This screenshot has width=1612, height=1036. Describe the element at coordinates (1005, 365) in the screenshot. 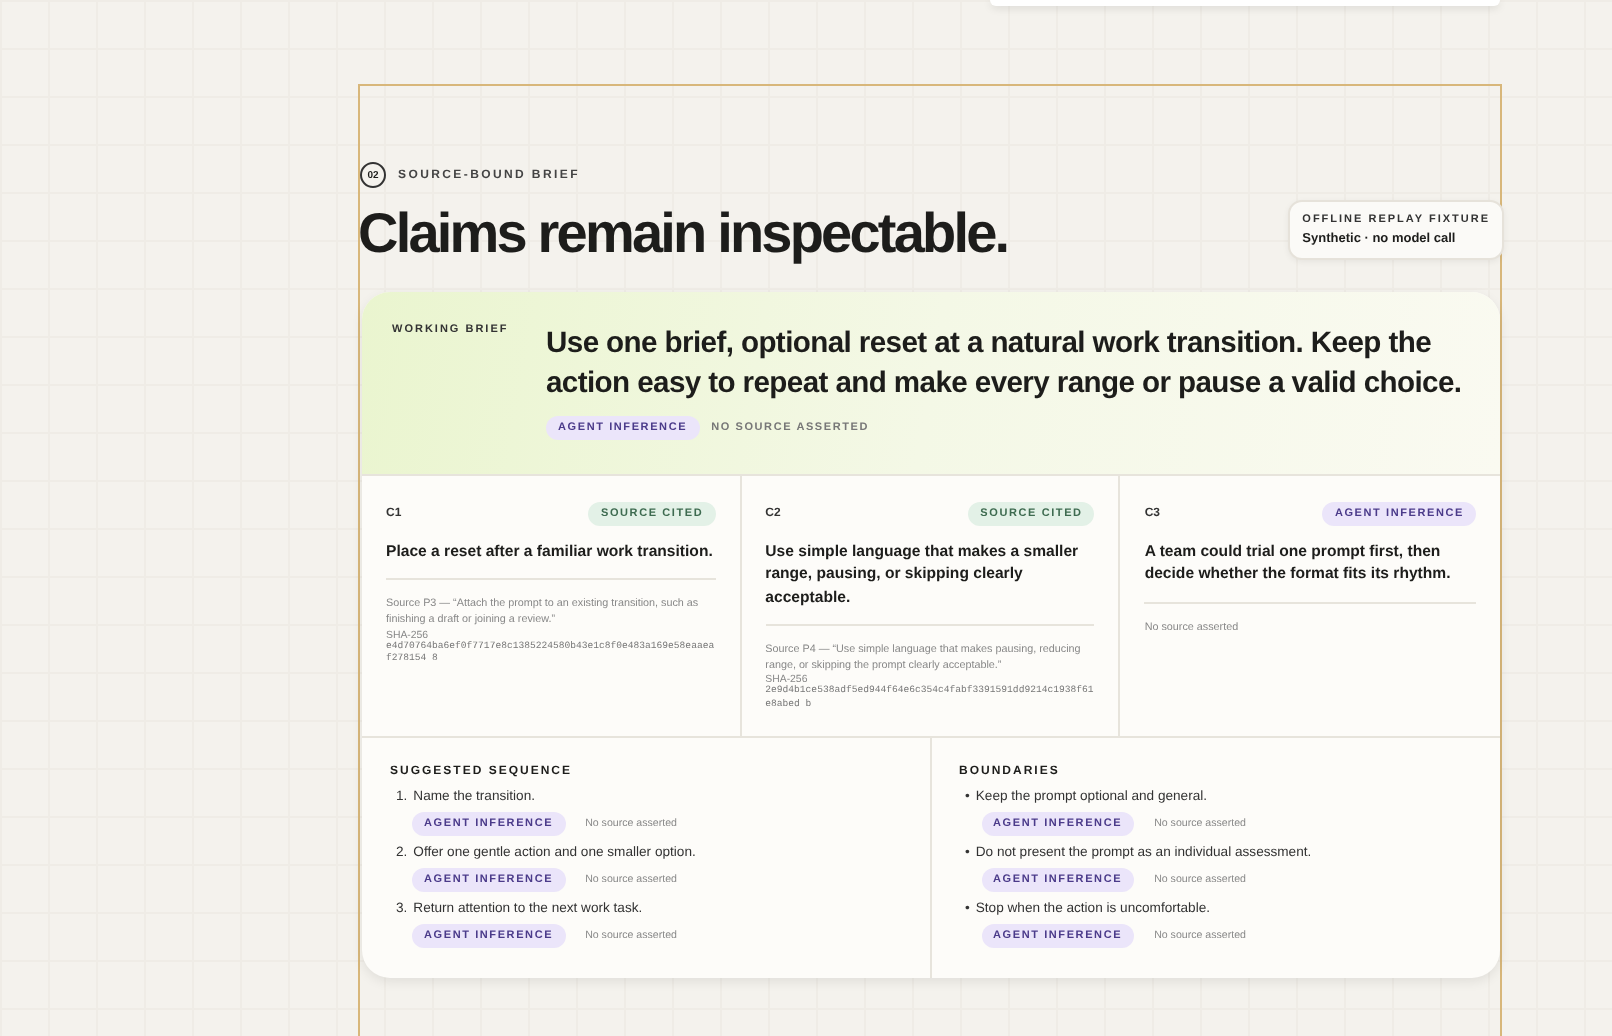

I see `brief-text: Use one brief, optional reset at a natural work transition. Keep the action easy to repeat and make every range or pause a valid choice.` at that location.